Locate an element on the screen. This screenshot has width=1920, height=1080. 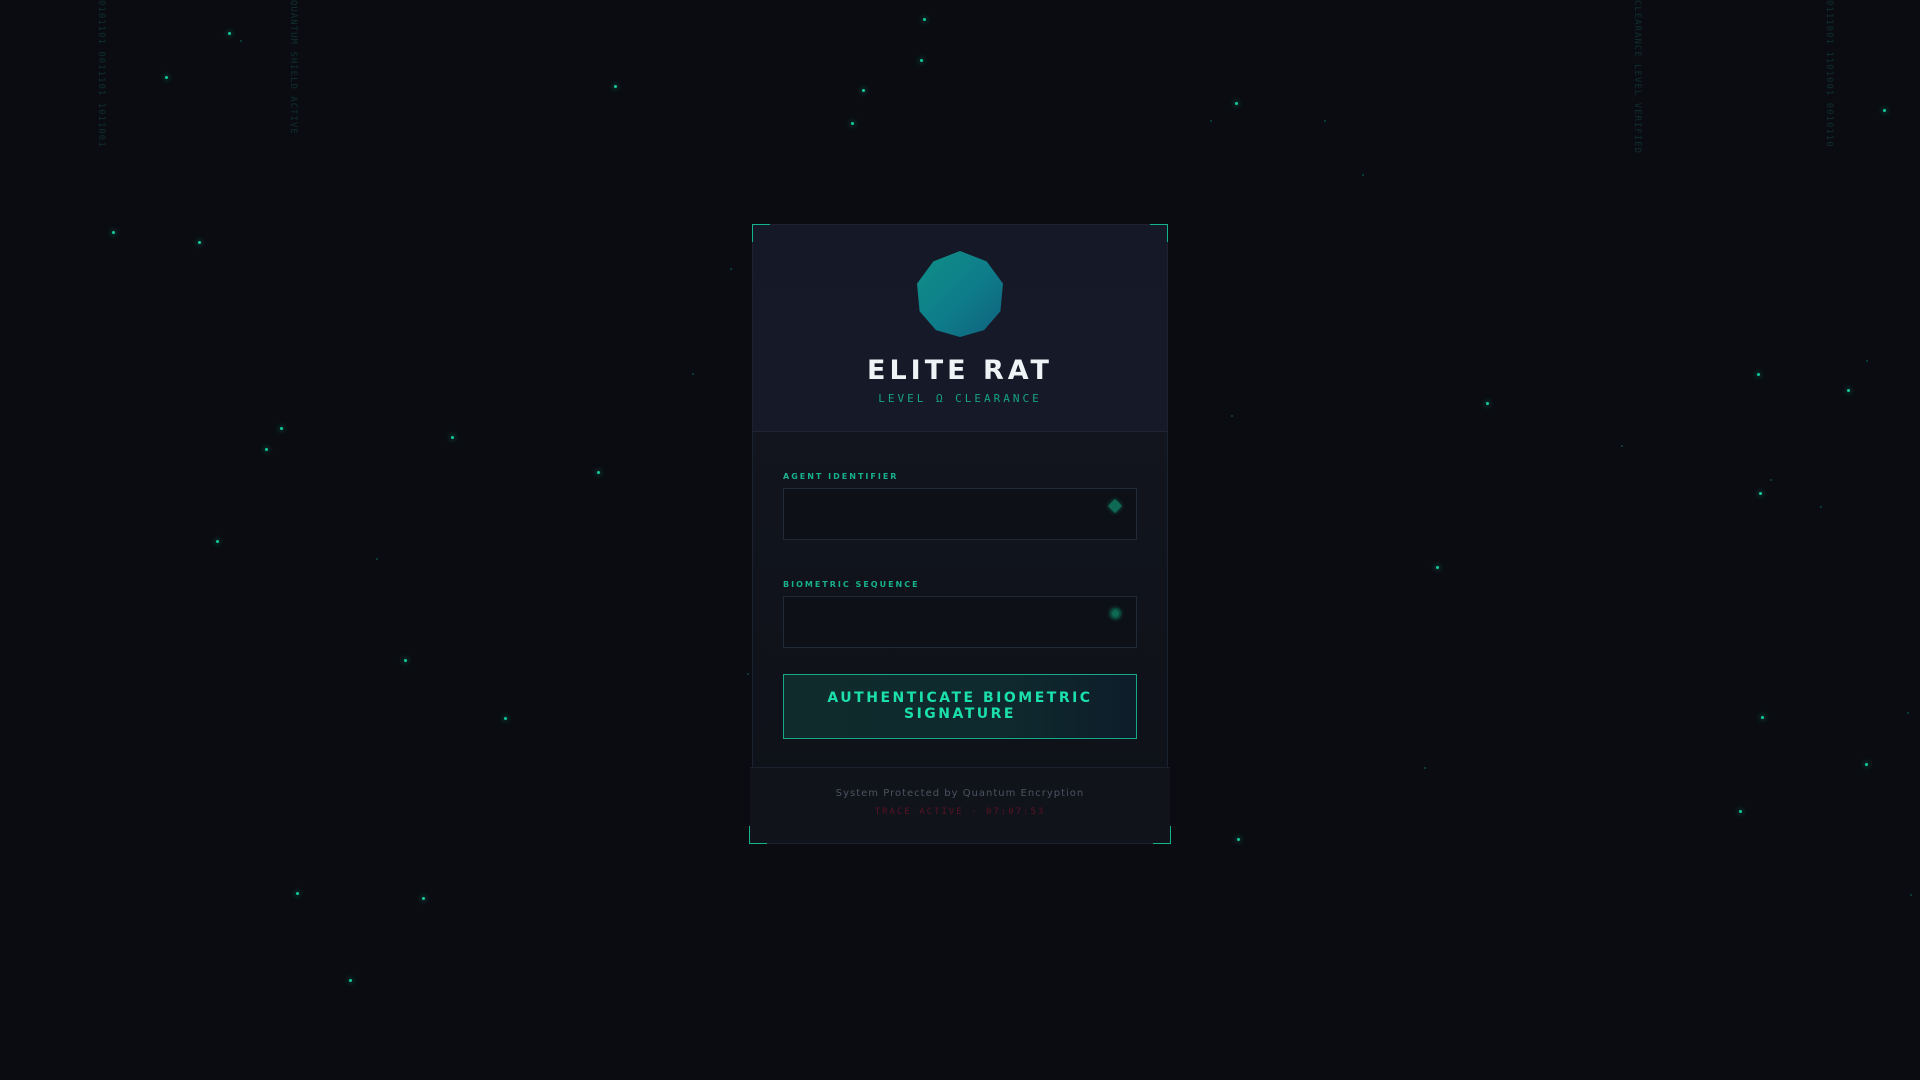
code-stream: QUANTUM SHIELD ACTIVE is located at coordinates (293, 67).